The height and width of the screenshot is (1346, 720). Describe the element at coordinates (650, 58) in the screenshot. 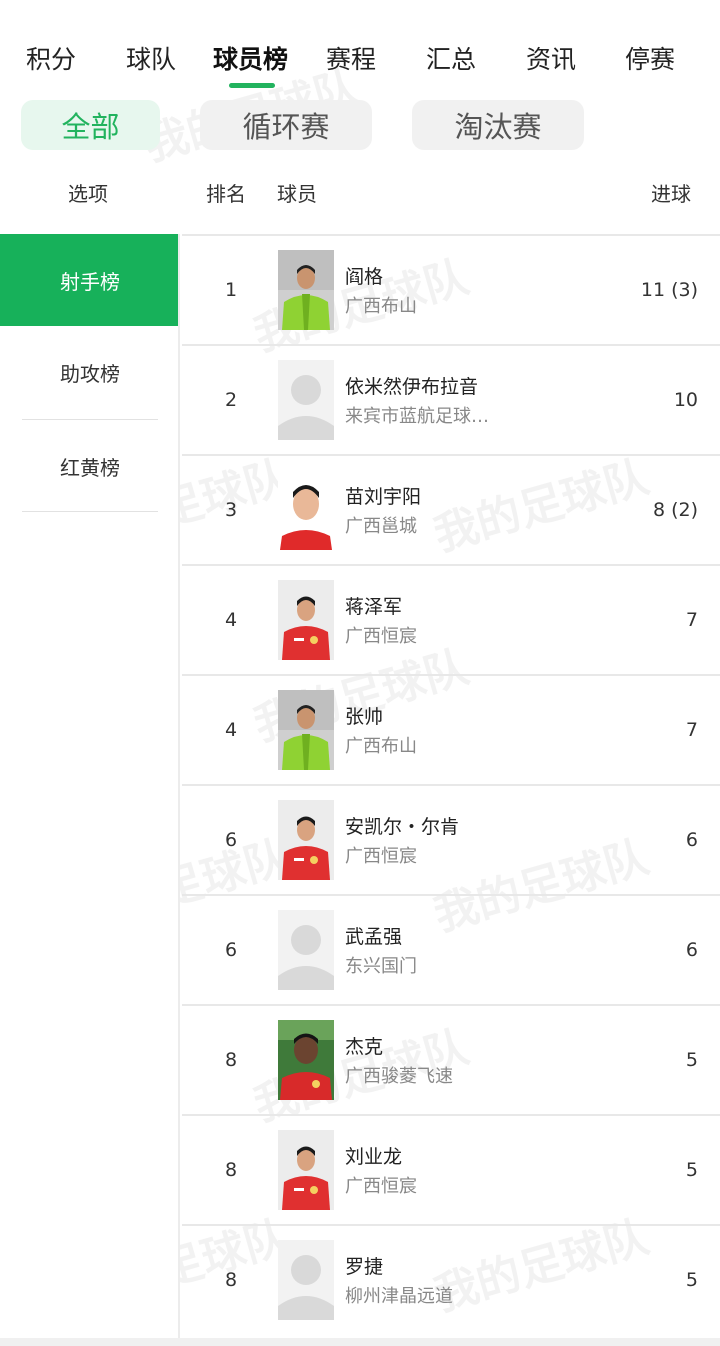

I see `tab-suspensions: 停赛` at that location.